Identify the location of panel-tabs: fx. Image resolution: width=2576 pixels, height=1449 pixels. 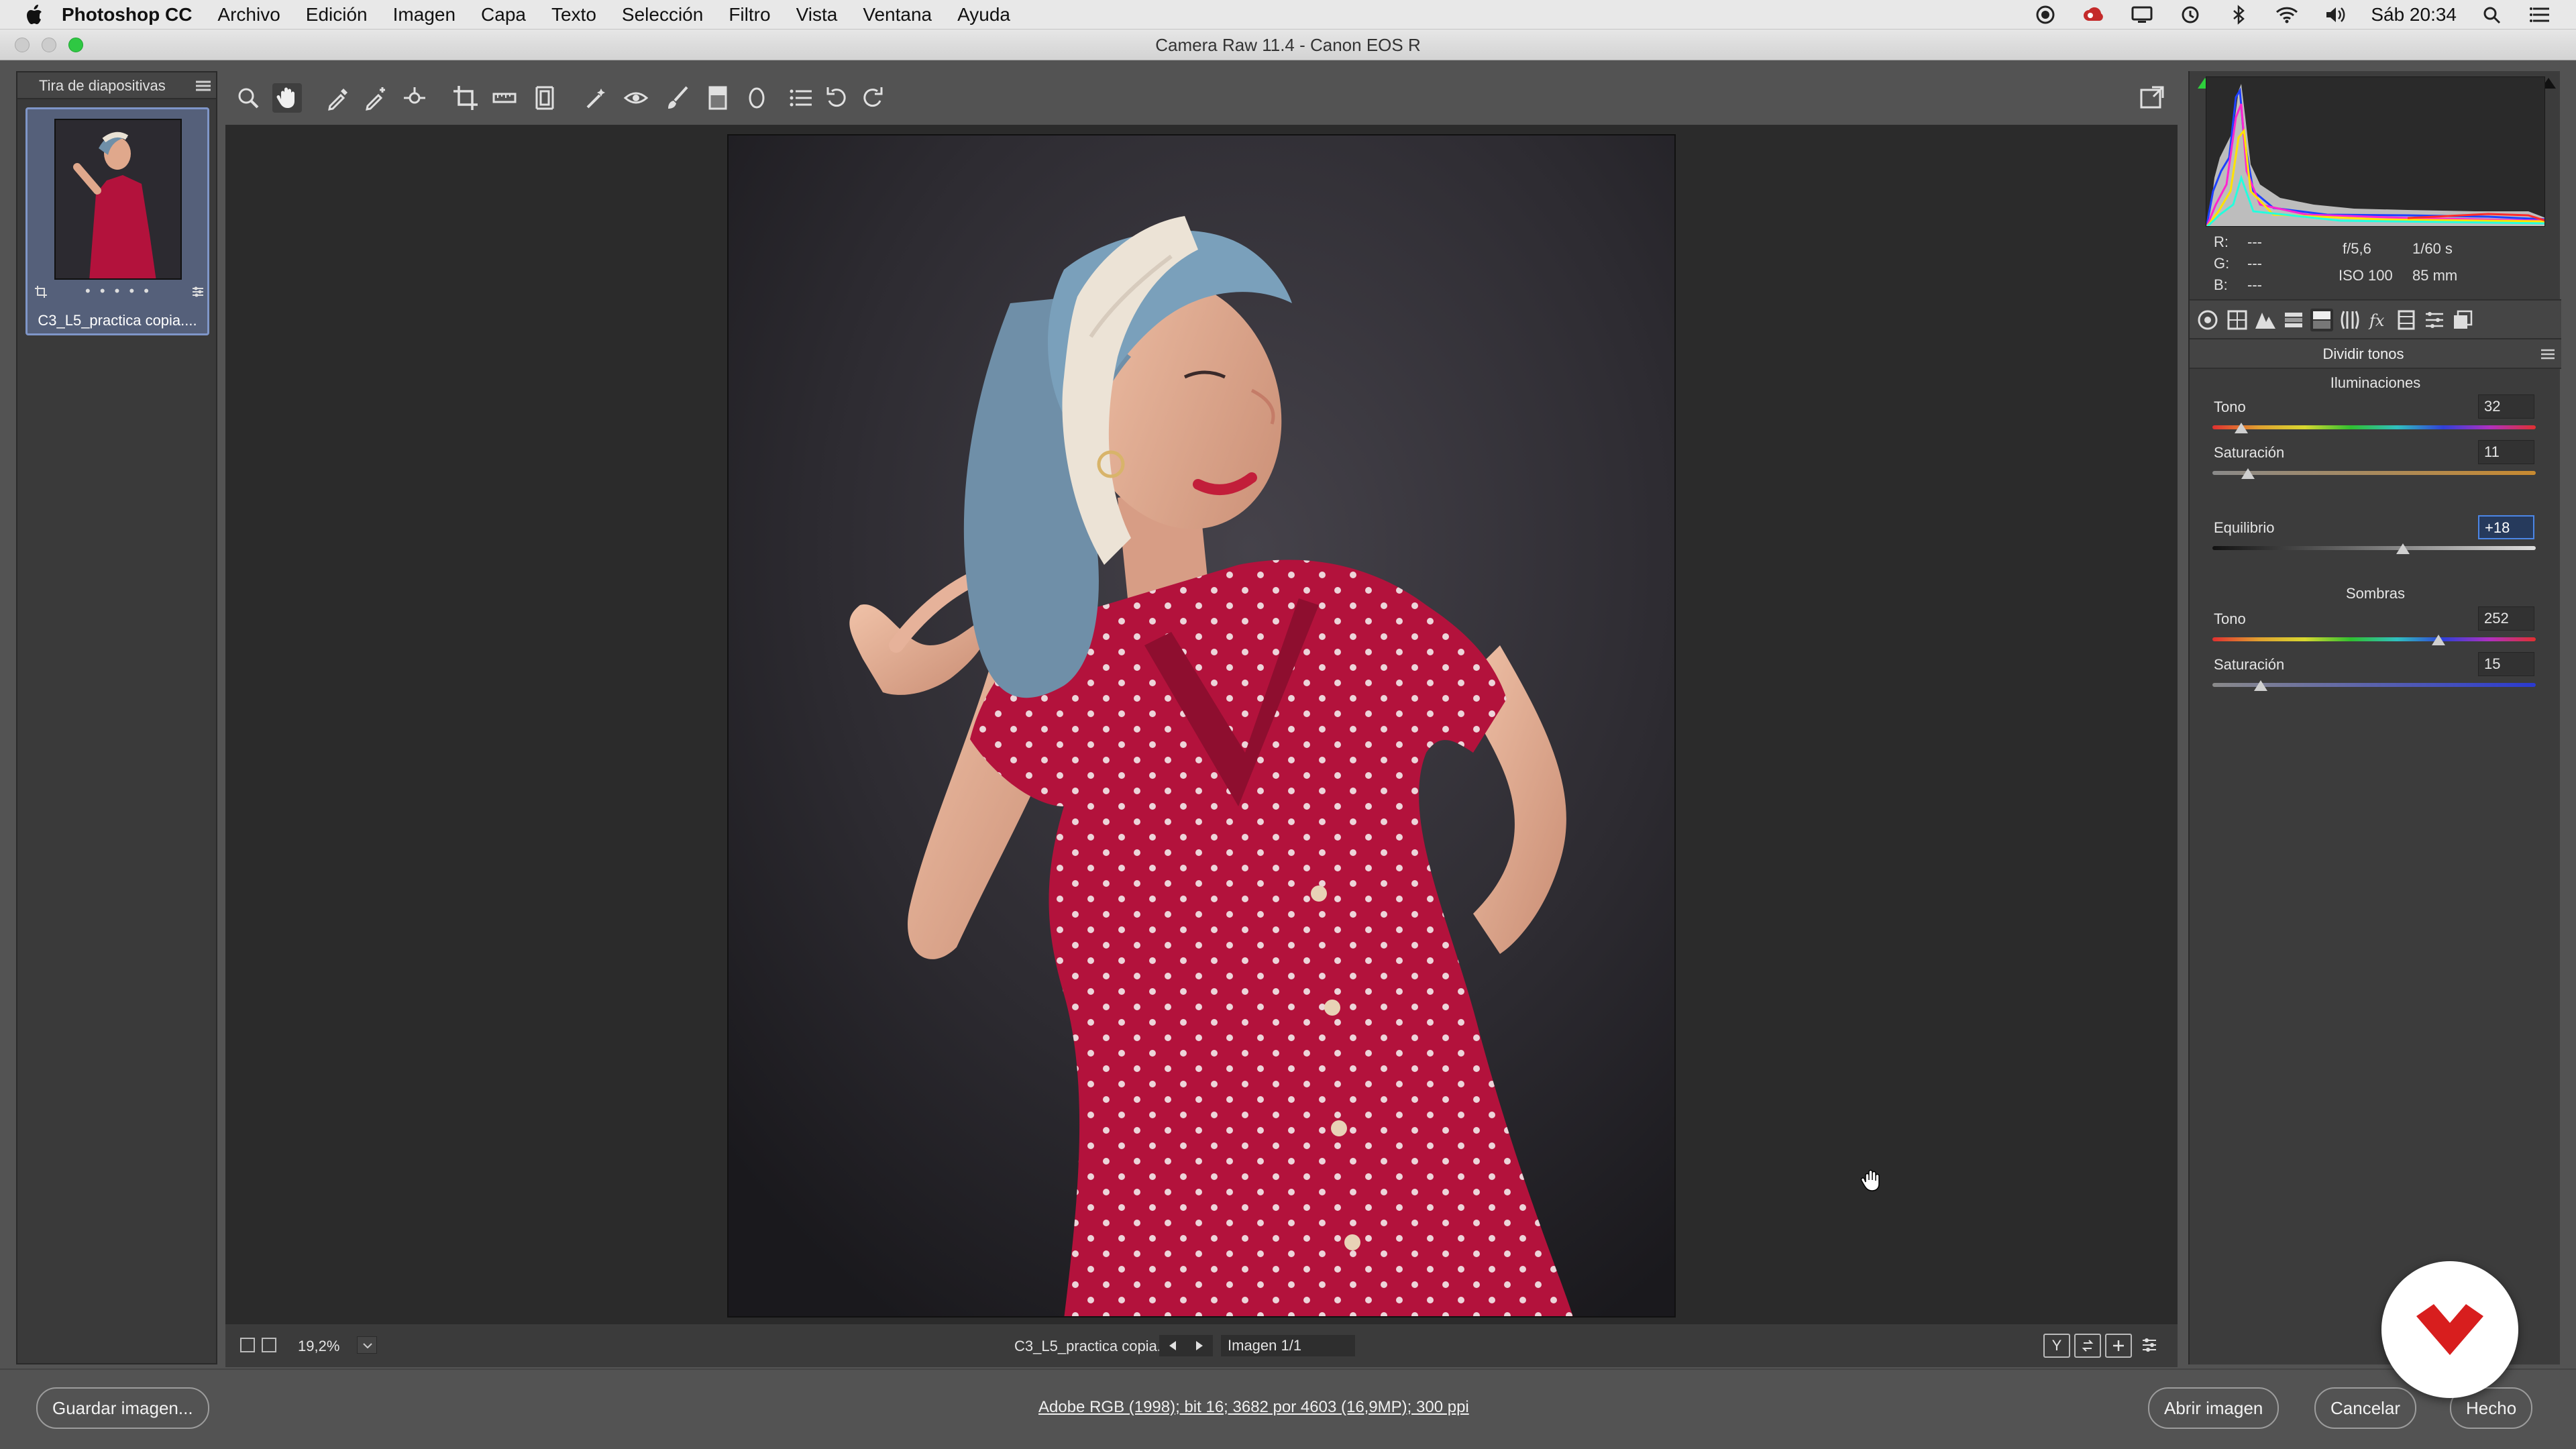
(2375, 319).